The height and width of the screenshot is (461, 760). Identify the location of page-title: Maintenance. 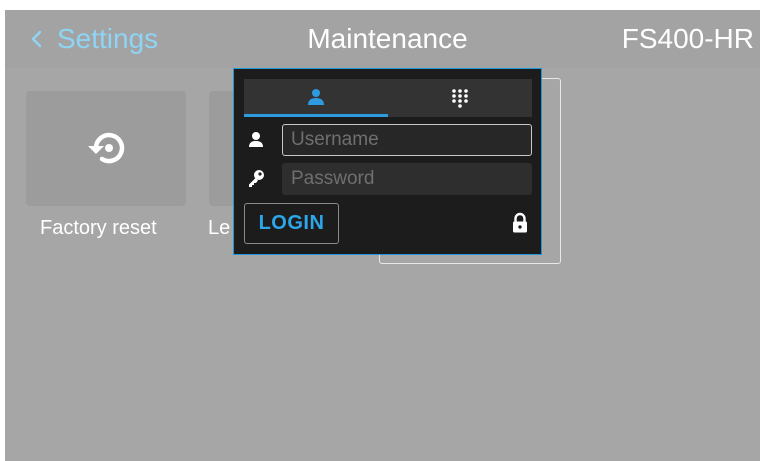
(387, 38).